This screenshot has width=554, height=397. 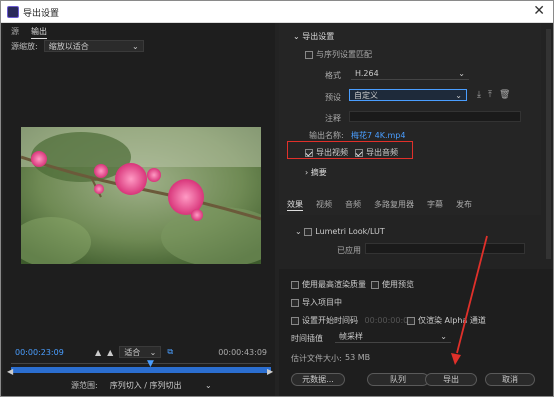 What do you see at coordinates (504, 95) in the screenshot?
I see `delete-preset-icon: 🗑` at bounding box center [504, 95].